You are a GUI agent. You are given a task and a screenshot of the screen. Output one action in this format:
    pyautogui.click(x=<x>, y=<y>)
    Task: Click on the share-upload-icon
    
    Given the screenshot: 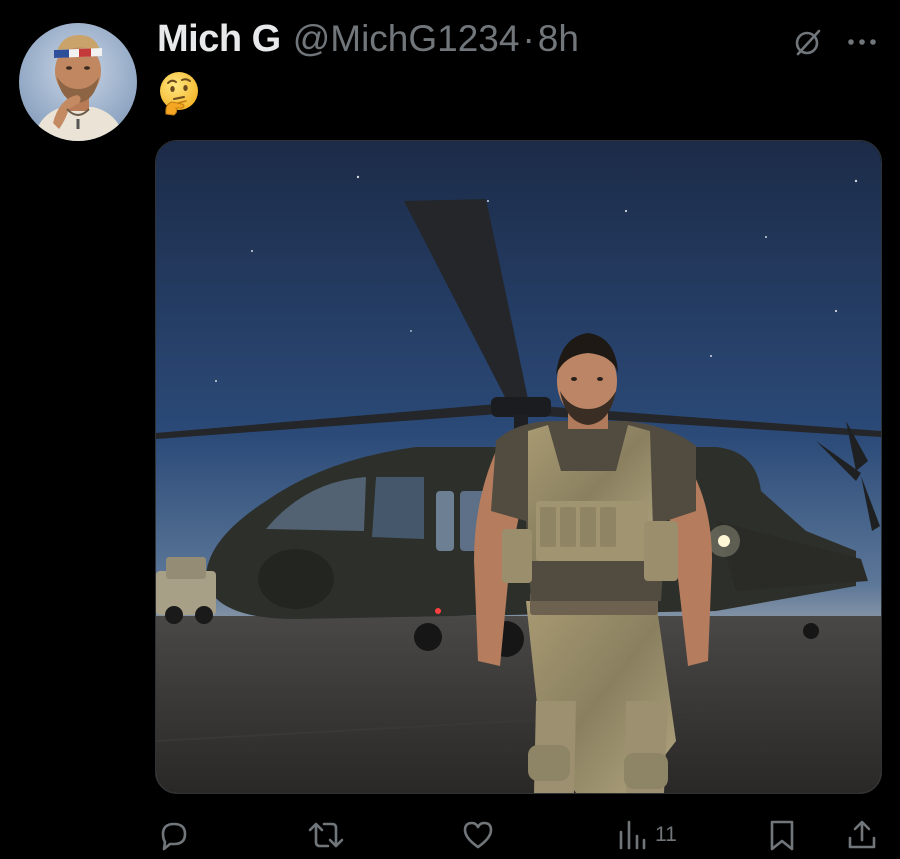 What is the action you would take?
    pyautogui.click(x=862, y=835)
    